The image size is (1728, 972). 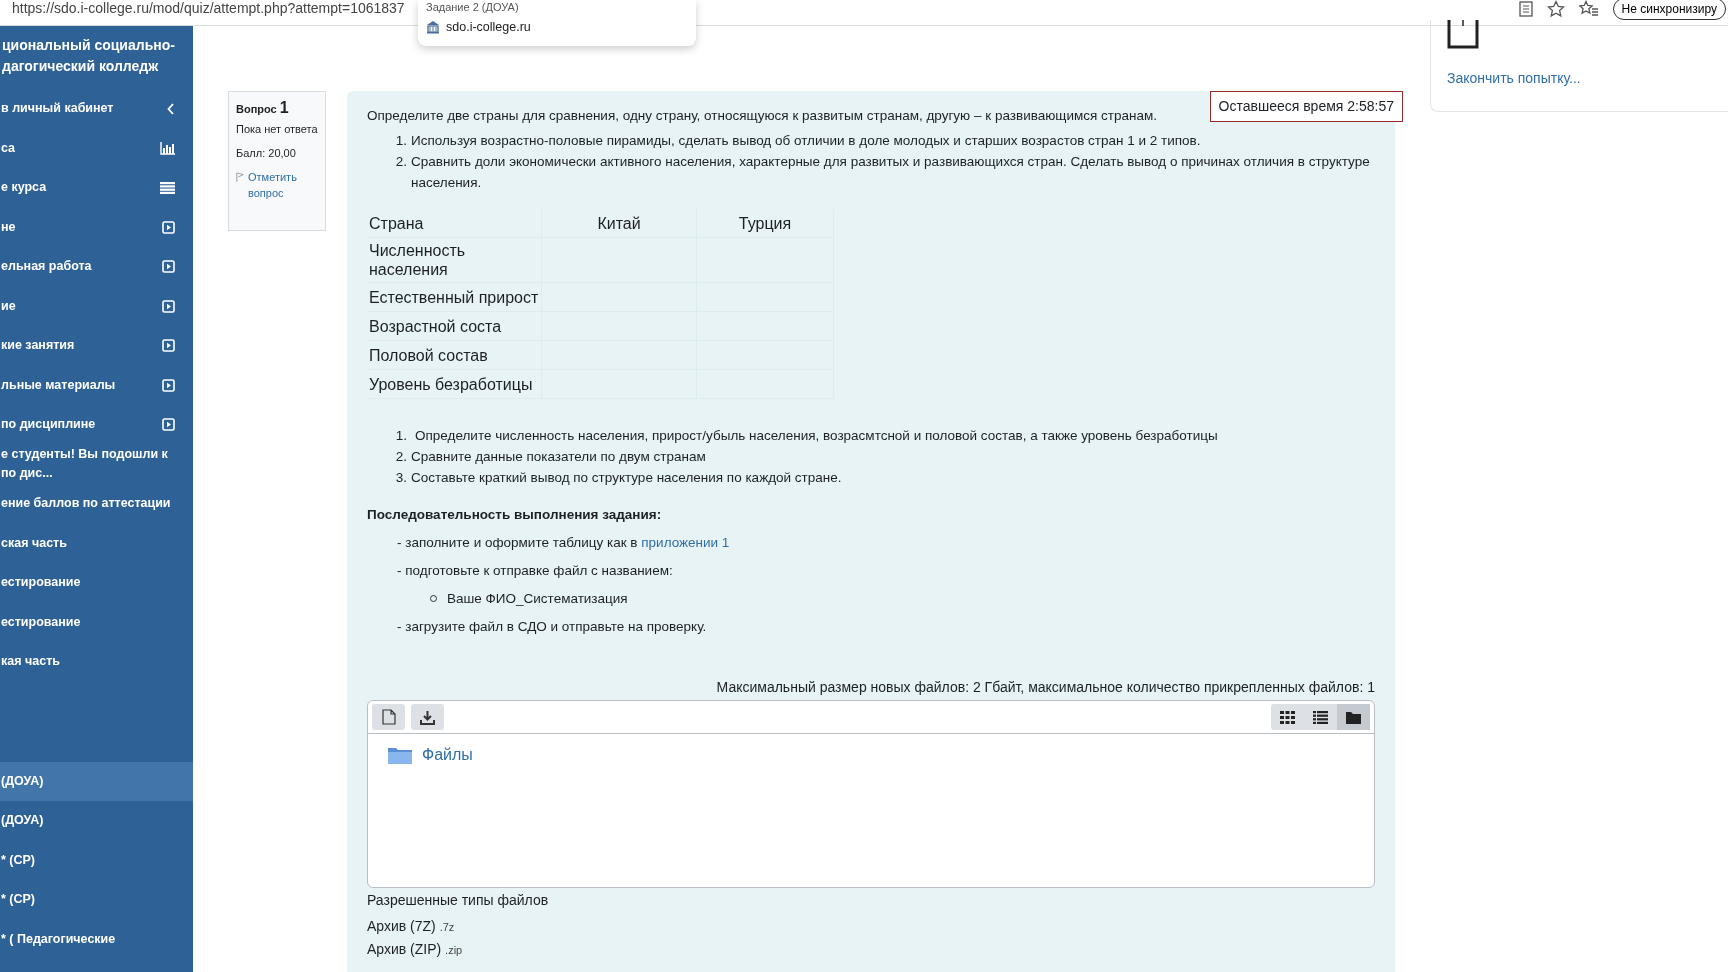 What do you see at coordinates (473, 7) in the screenshot?
I see `tab-title: Задание 2 (ДОУА)` at bounding box center [473, 7].